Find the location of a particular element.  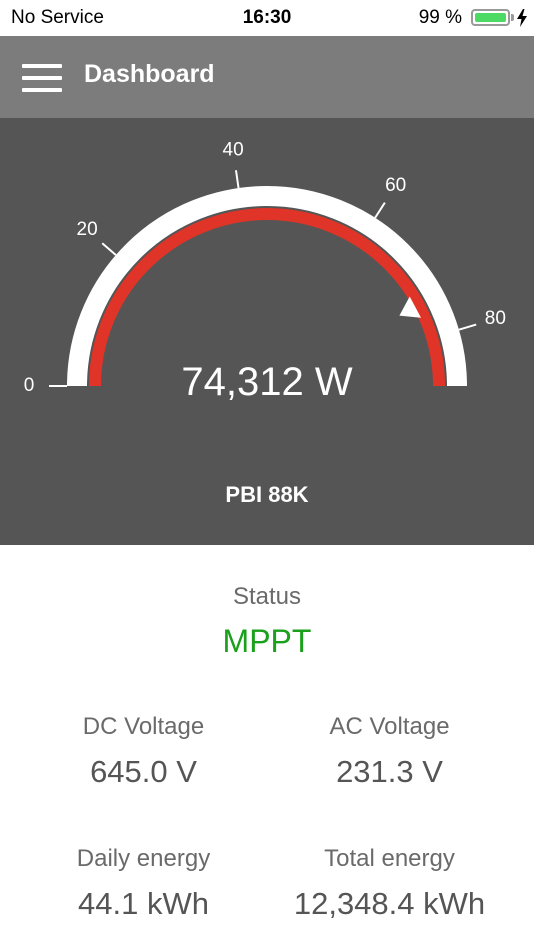

status-bar: No Service 16:30 99 % is located at coordinates (267, 18).